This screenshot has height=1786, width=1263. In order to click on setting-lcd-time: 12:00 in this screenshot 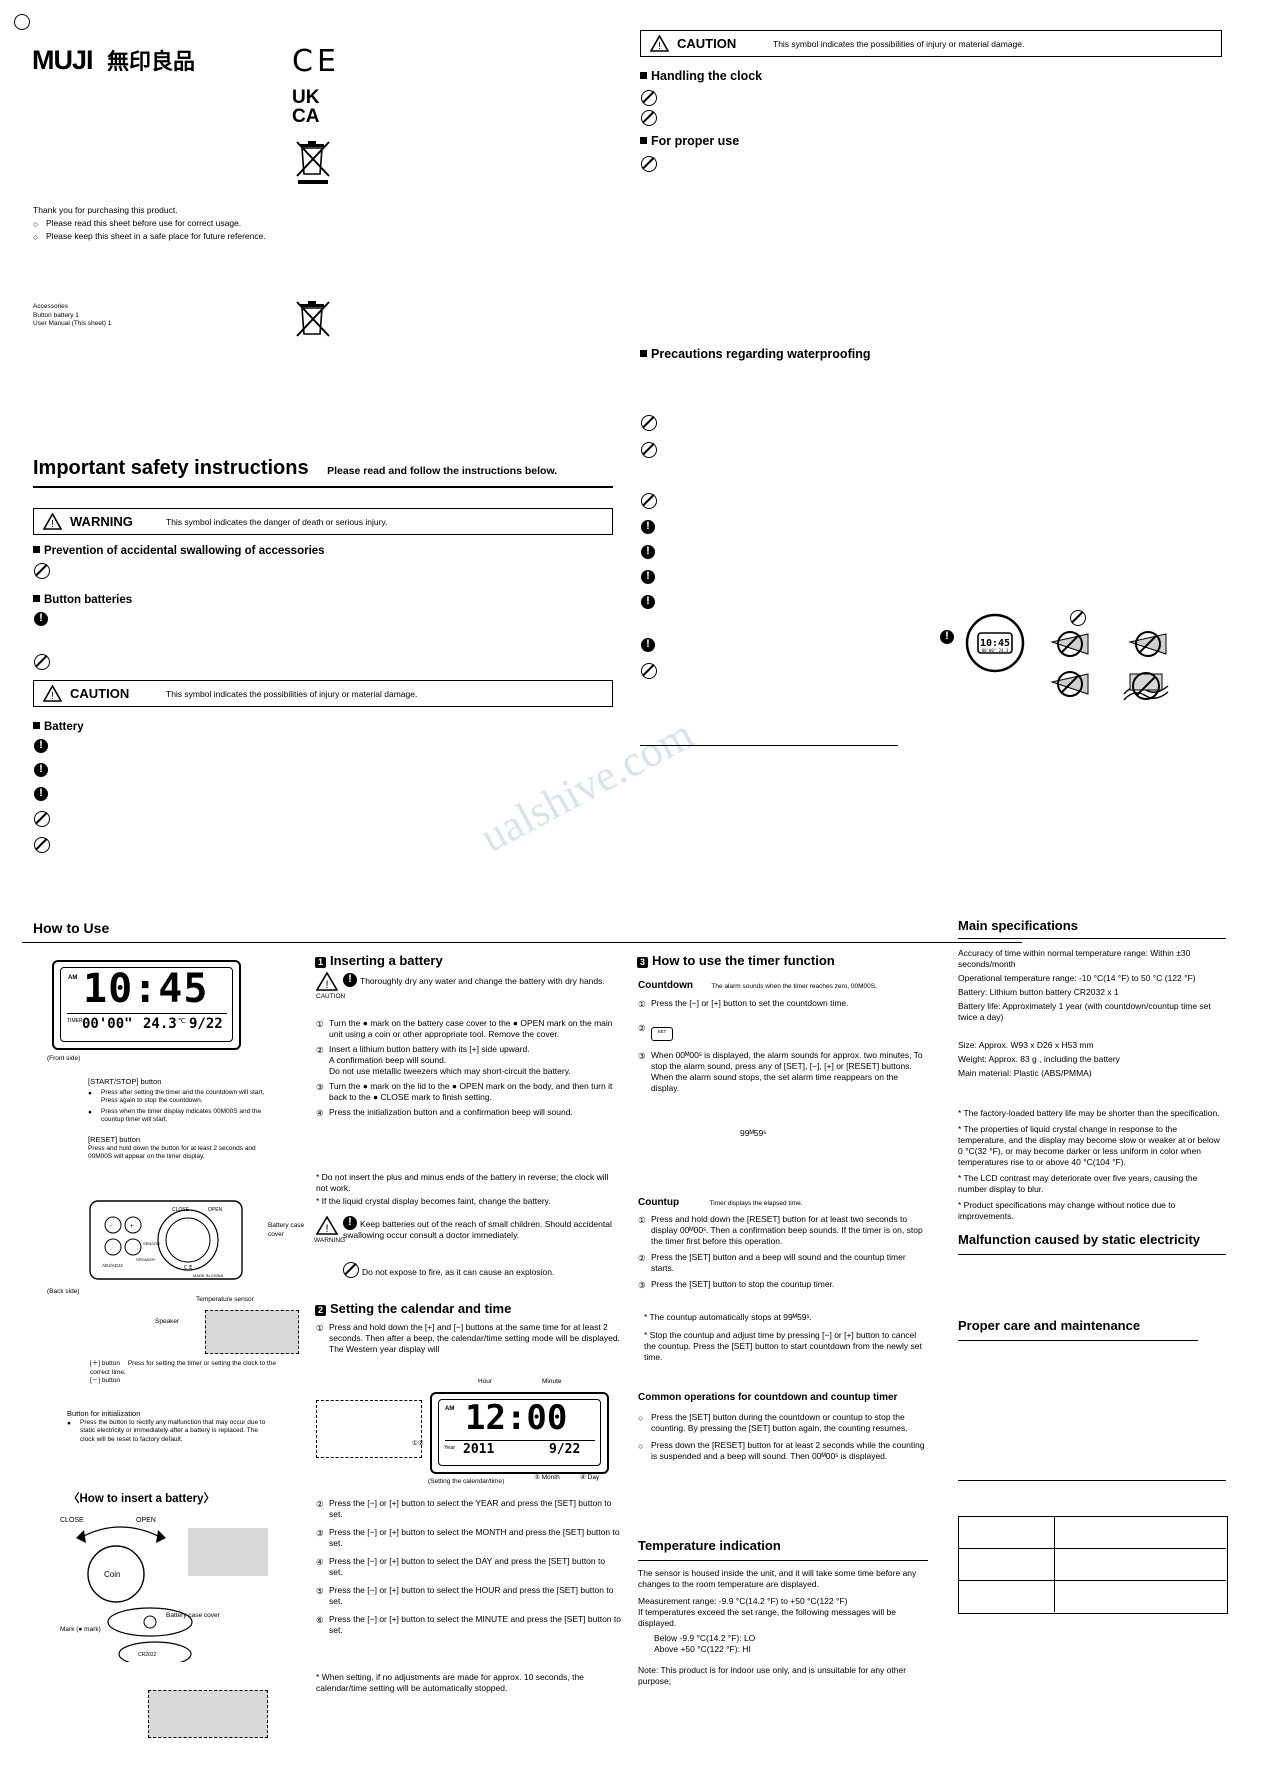, I will do `click(516, 1418)`.